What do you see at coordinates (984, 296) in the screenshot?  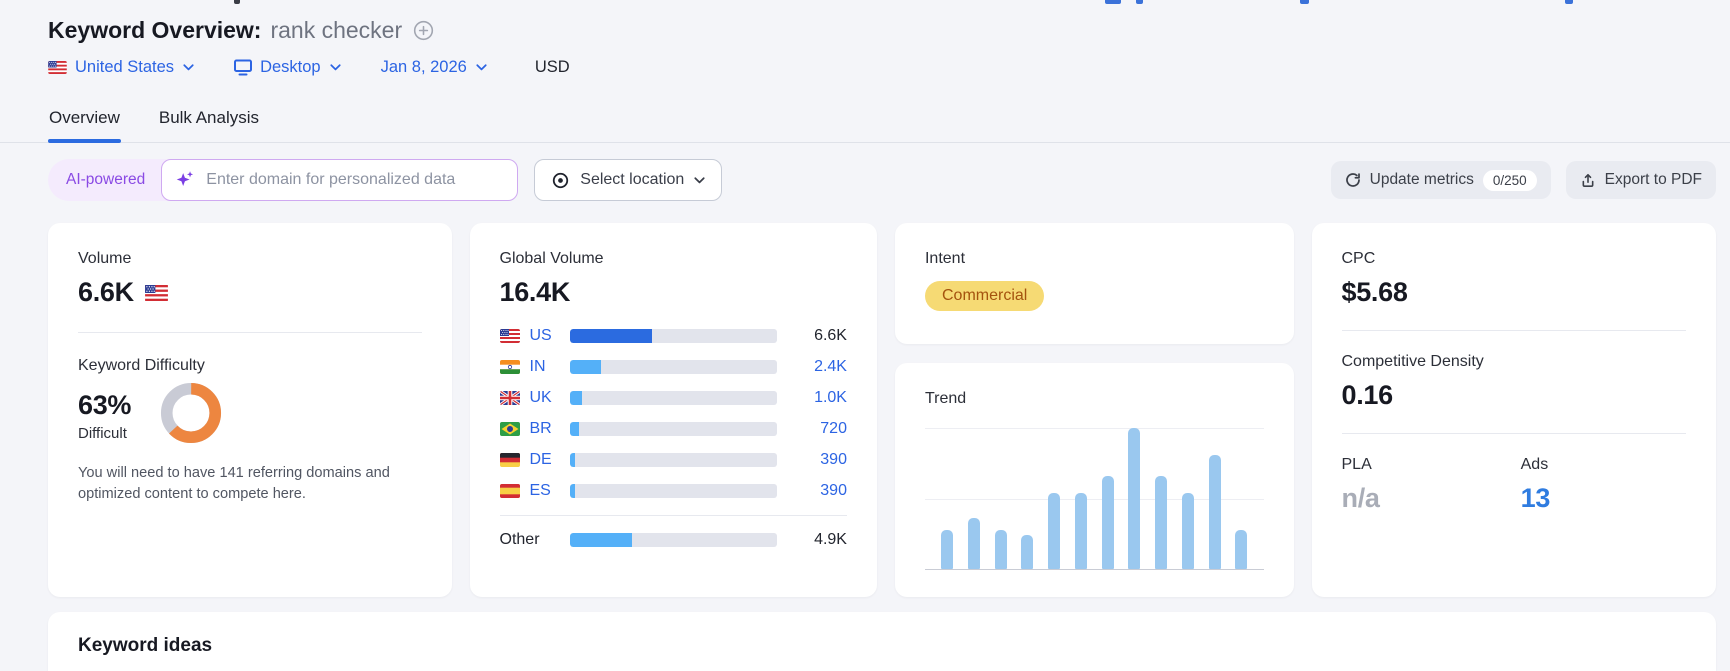 I see `intent-badge: Commercial` at bounding box center [984, 296].